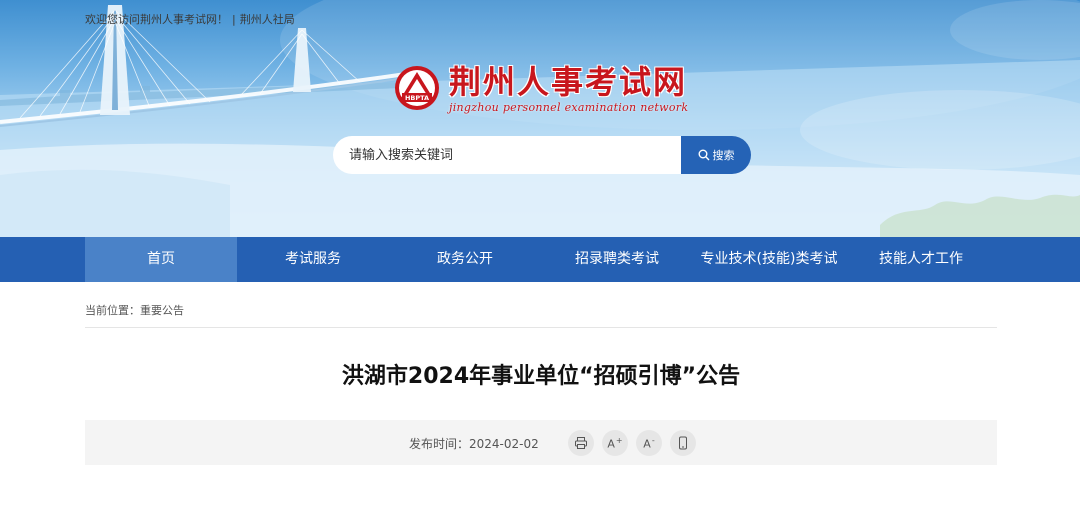  I want to click on font-increase-button: A+, so click(615, 443).